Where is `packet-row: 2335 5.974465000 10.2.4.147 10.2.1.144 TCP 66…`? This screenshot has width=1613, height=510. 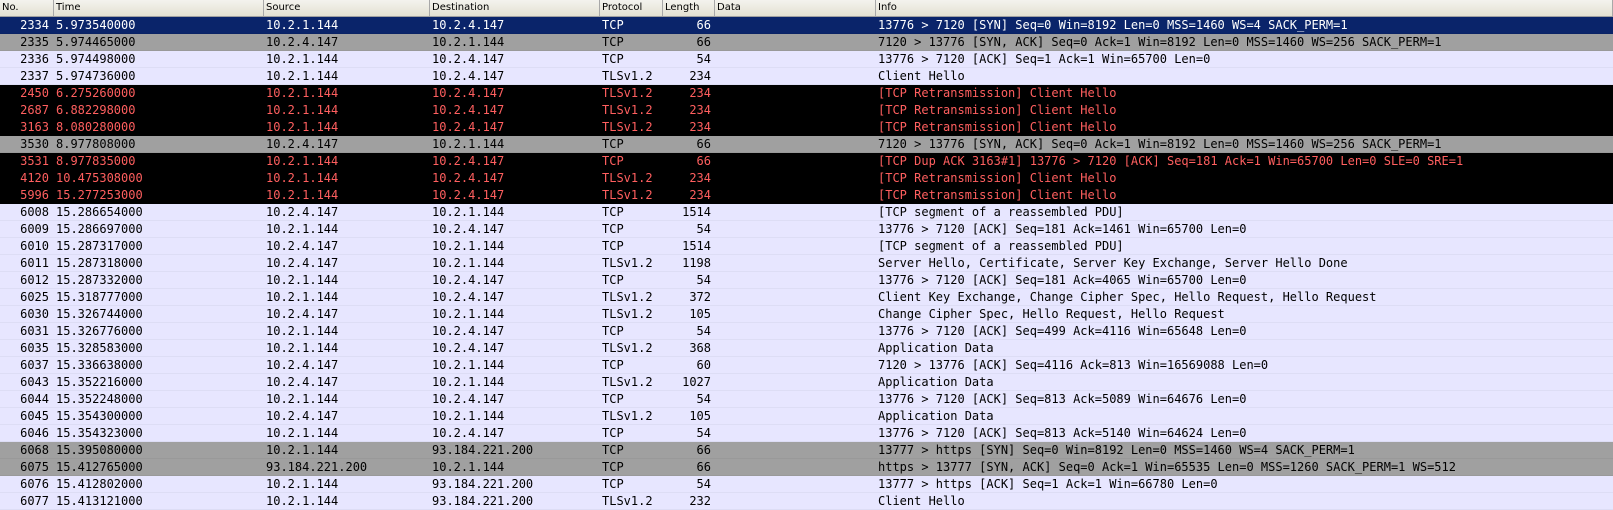 packet-row: 2335 5.974465000 10.2.4.147 10.2.1.144 TCP 66… is located at coordinates (806, 42).